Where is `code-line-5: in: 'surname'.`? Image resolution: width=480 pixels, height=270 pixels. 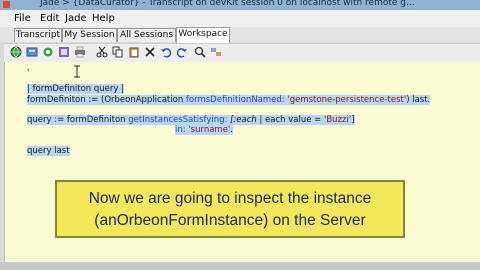
code-line-5: in: 'surname'. is located at coordinates (204, 130).